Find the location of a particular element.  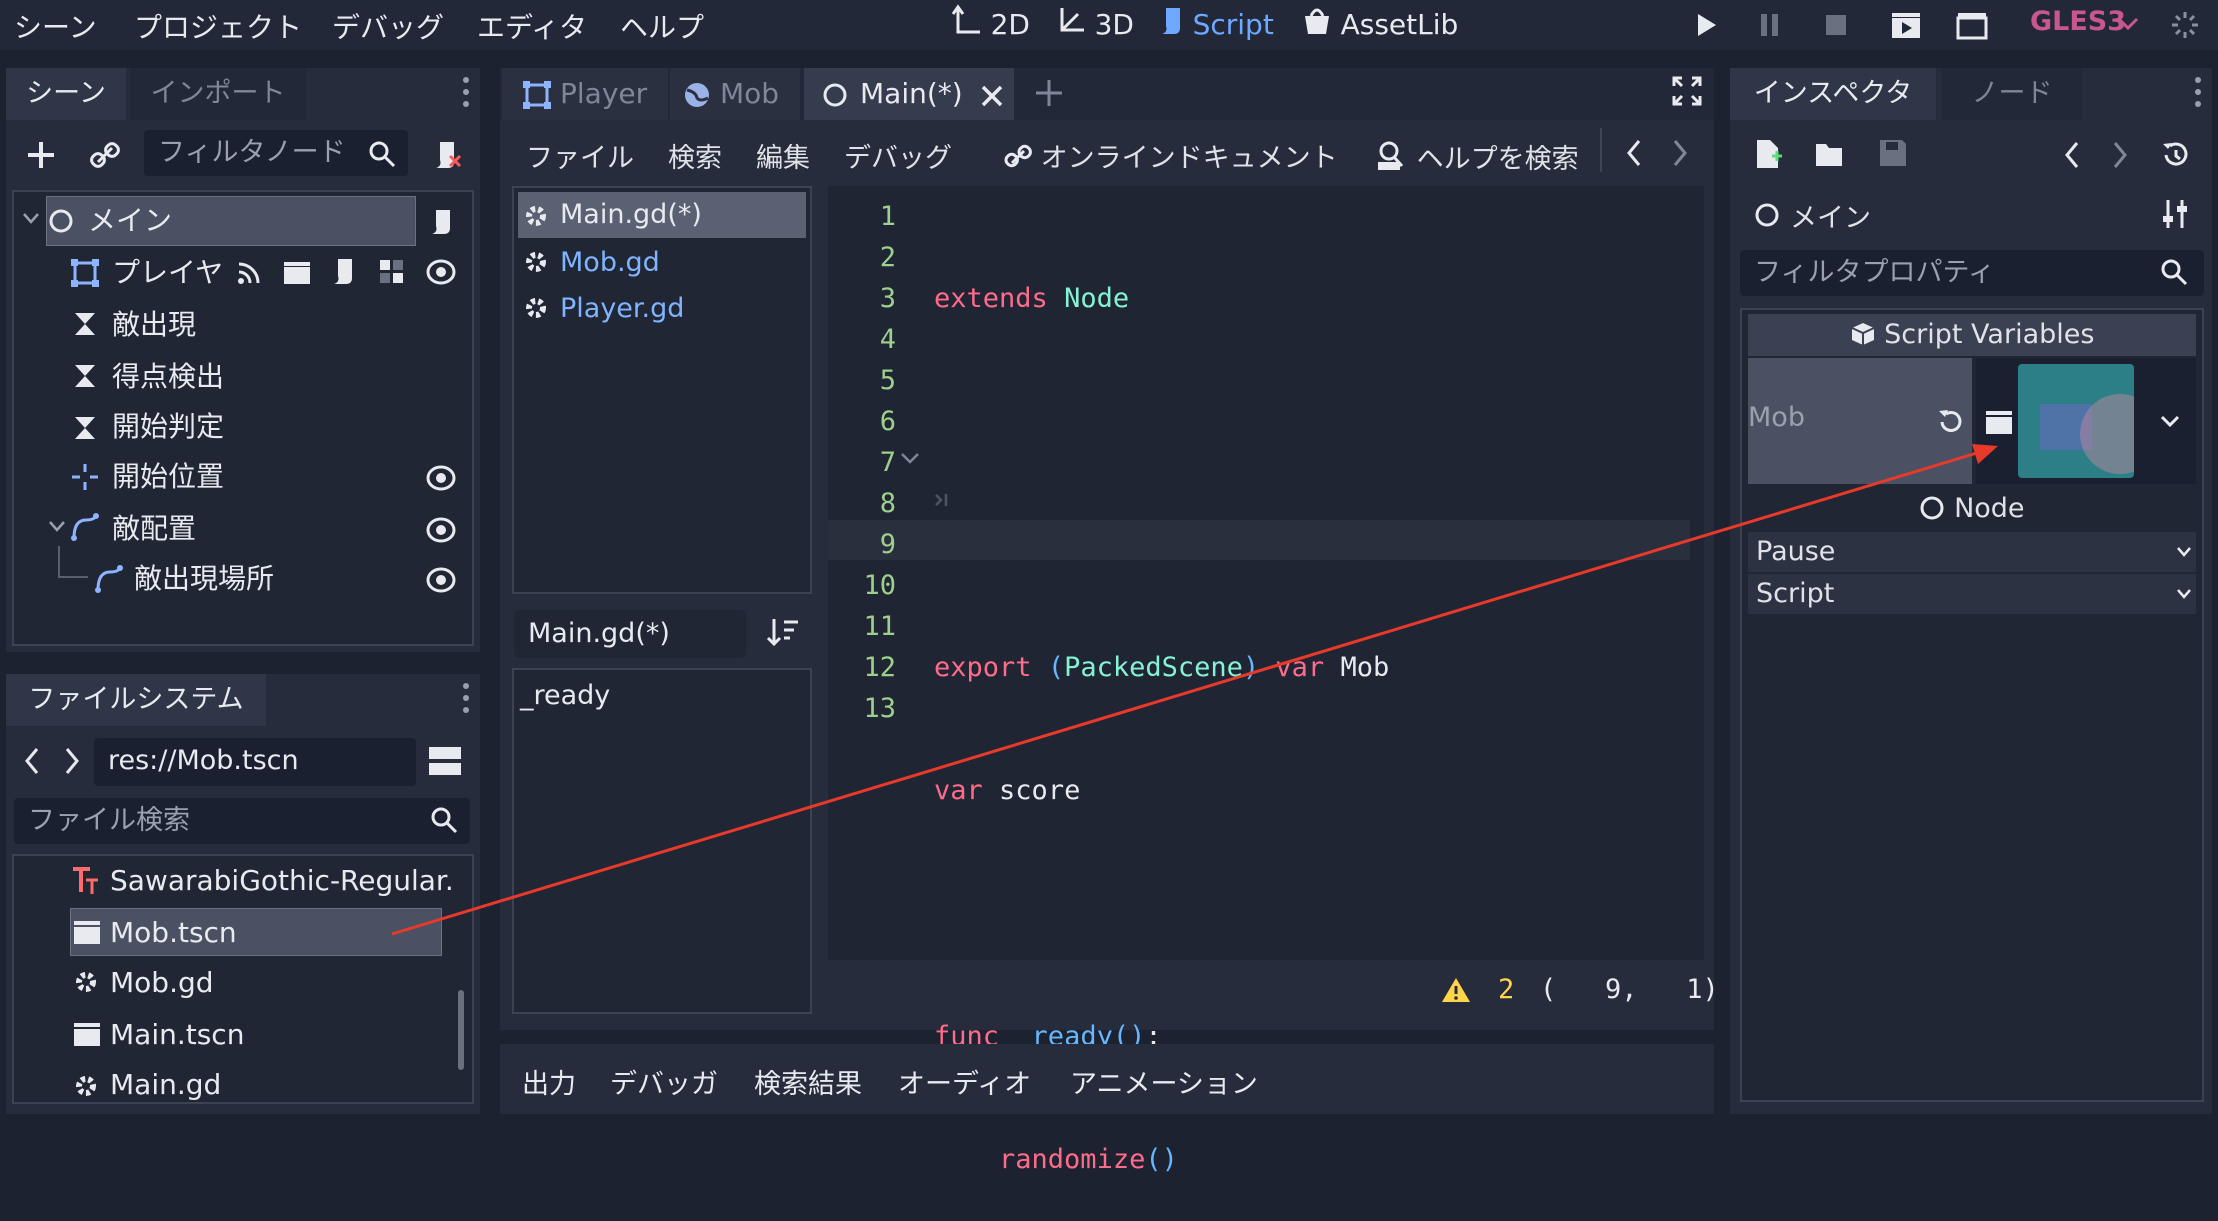

sort-icon is located at coordinates (783, 633).